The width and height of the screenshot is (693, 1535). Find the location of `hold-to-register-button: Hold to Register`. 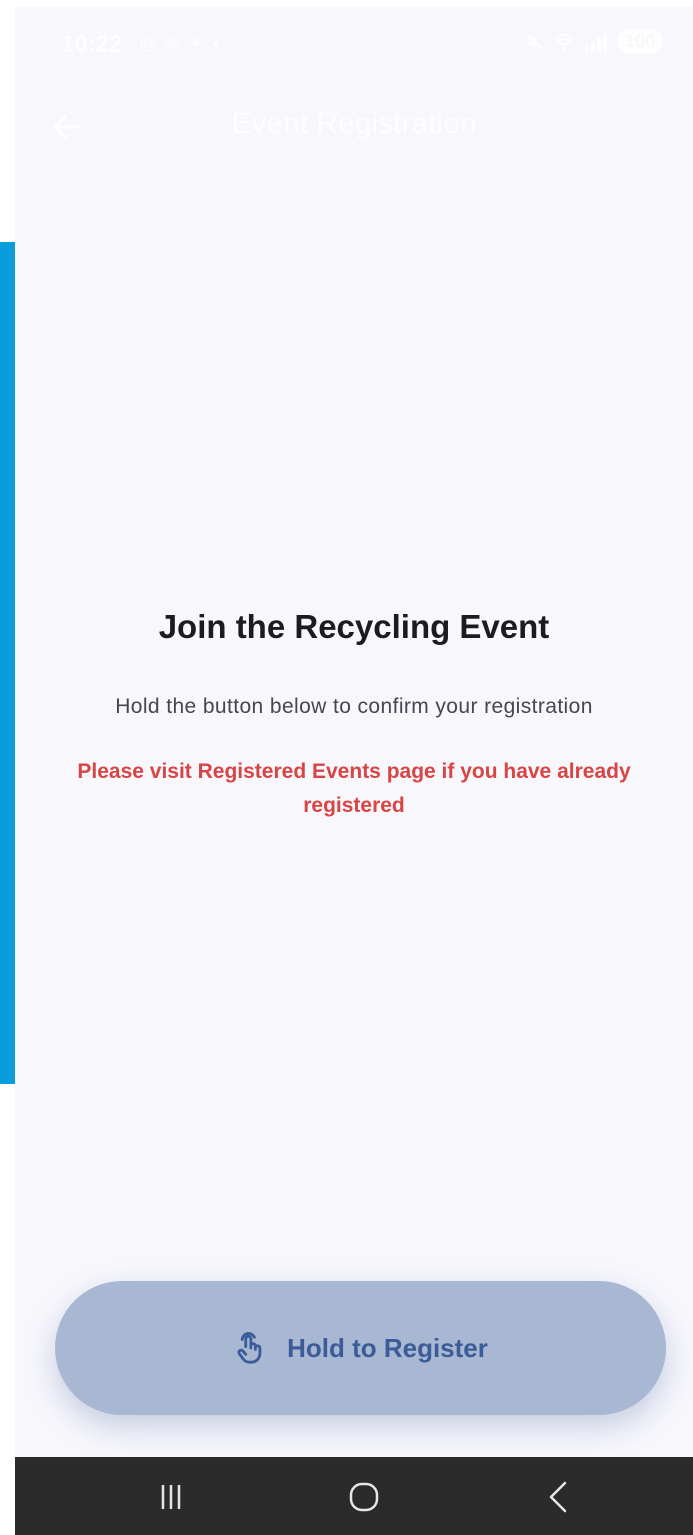

hold-to-register-button: Hold to Register is located at coordinates (360, 1348).